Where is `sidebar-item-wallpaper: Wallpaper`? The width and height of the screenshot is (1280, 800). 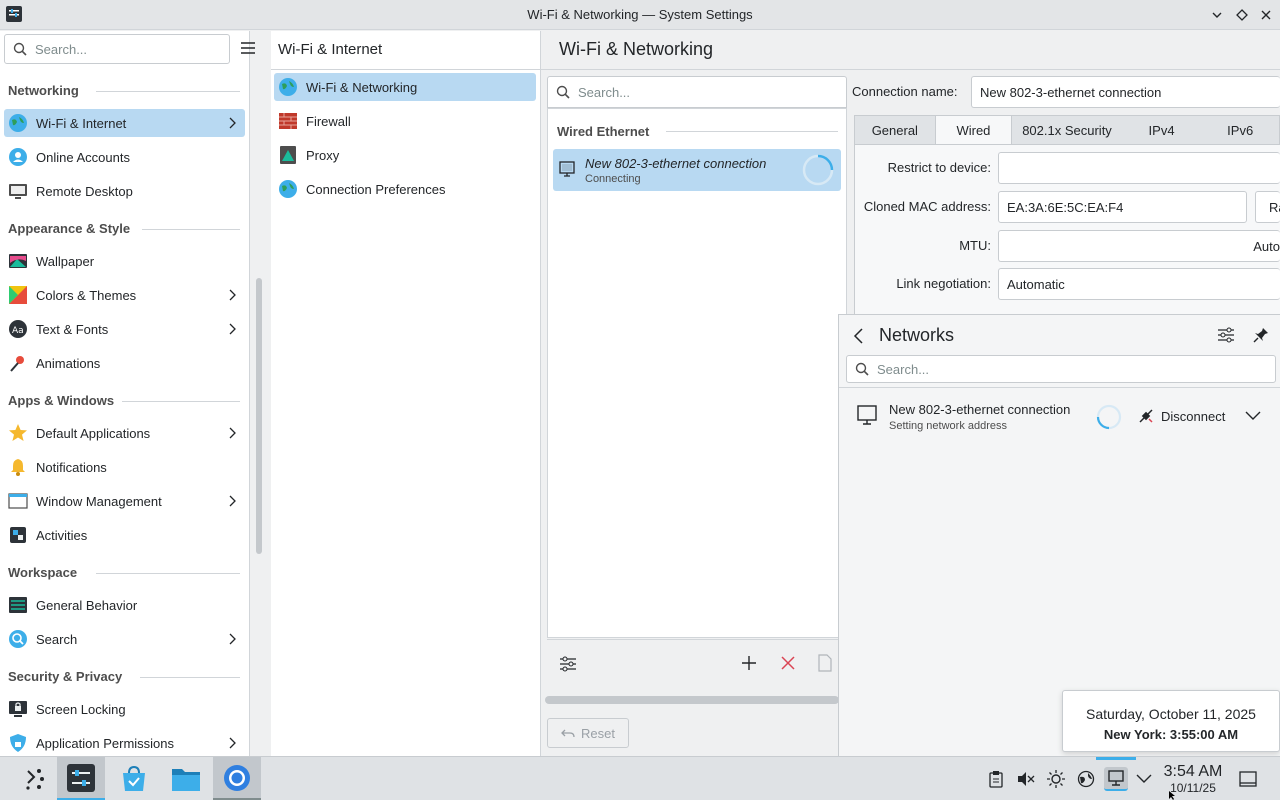 sidebar-item-wallpaper: Wallpaper is located at coordinates (124, 261).